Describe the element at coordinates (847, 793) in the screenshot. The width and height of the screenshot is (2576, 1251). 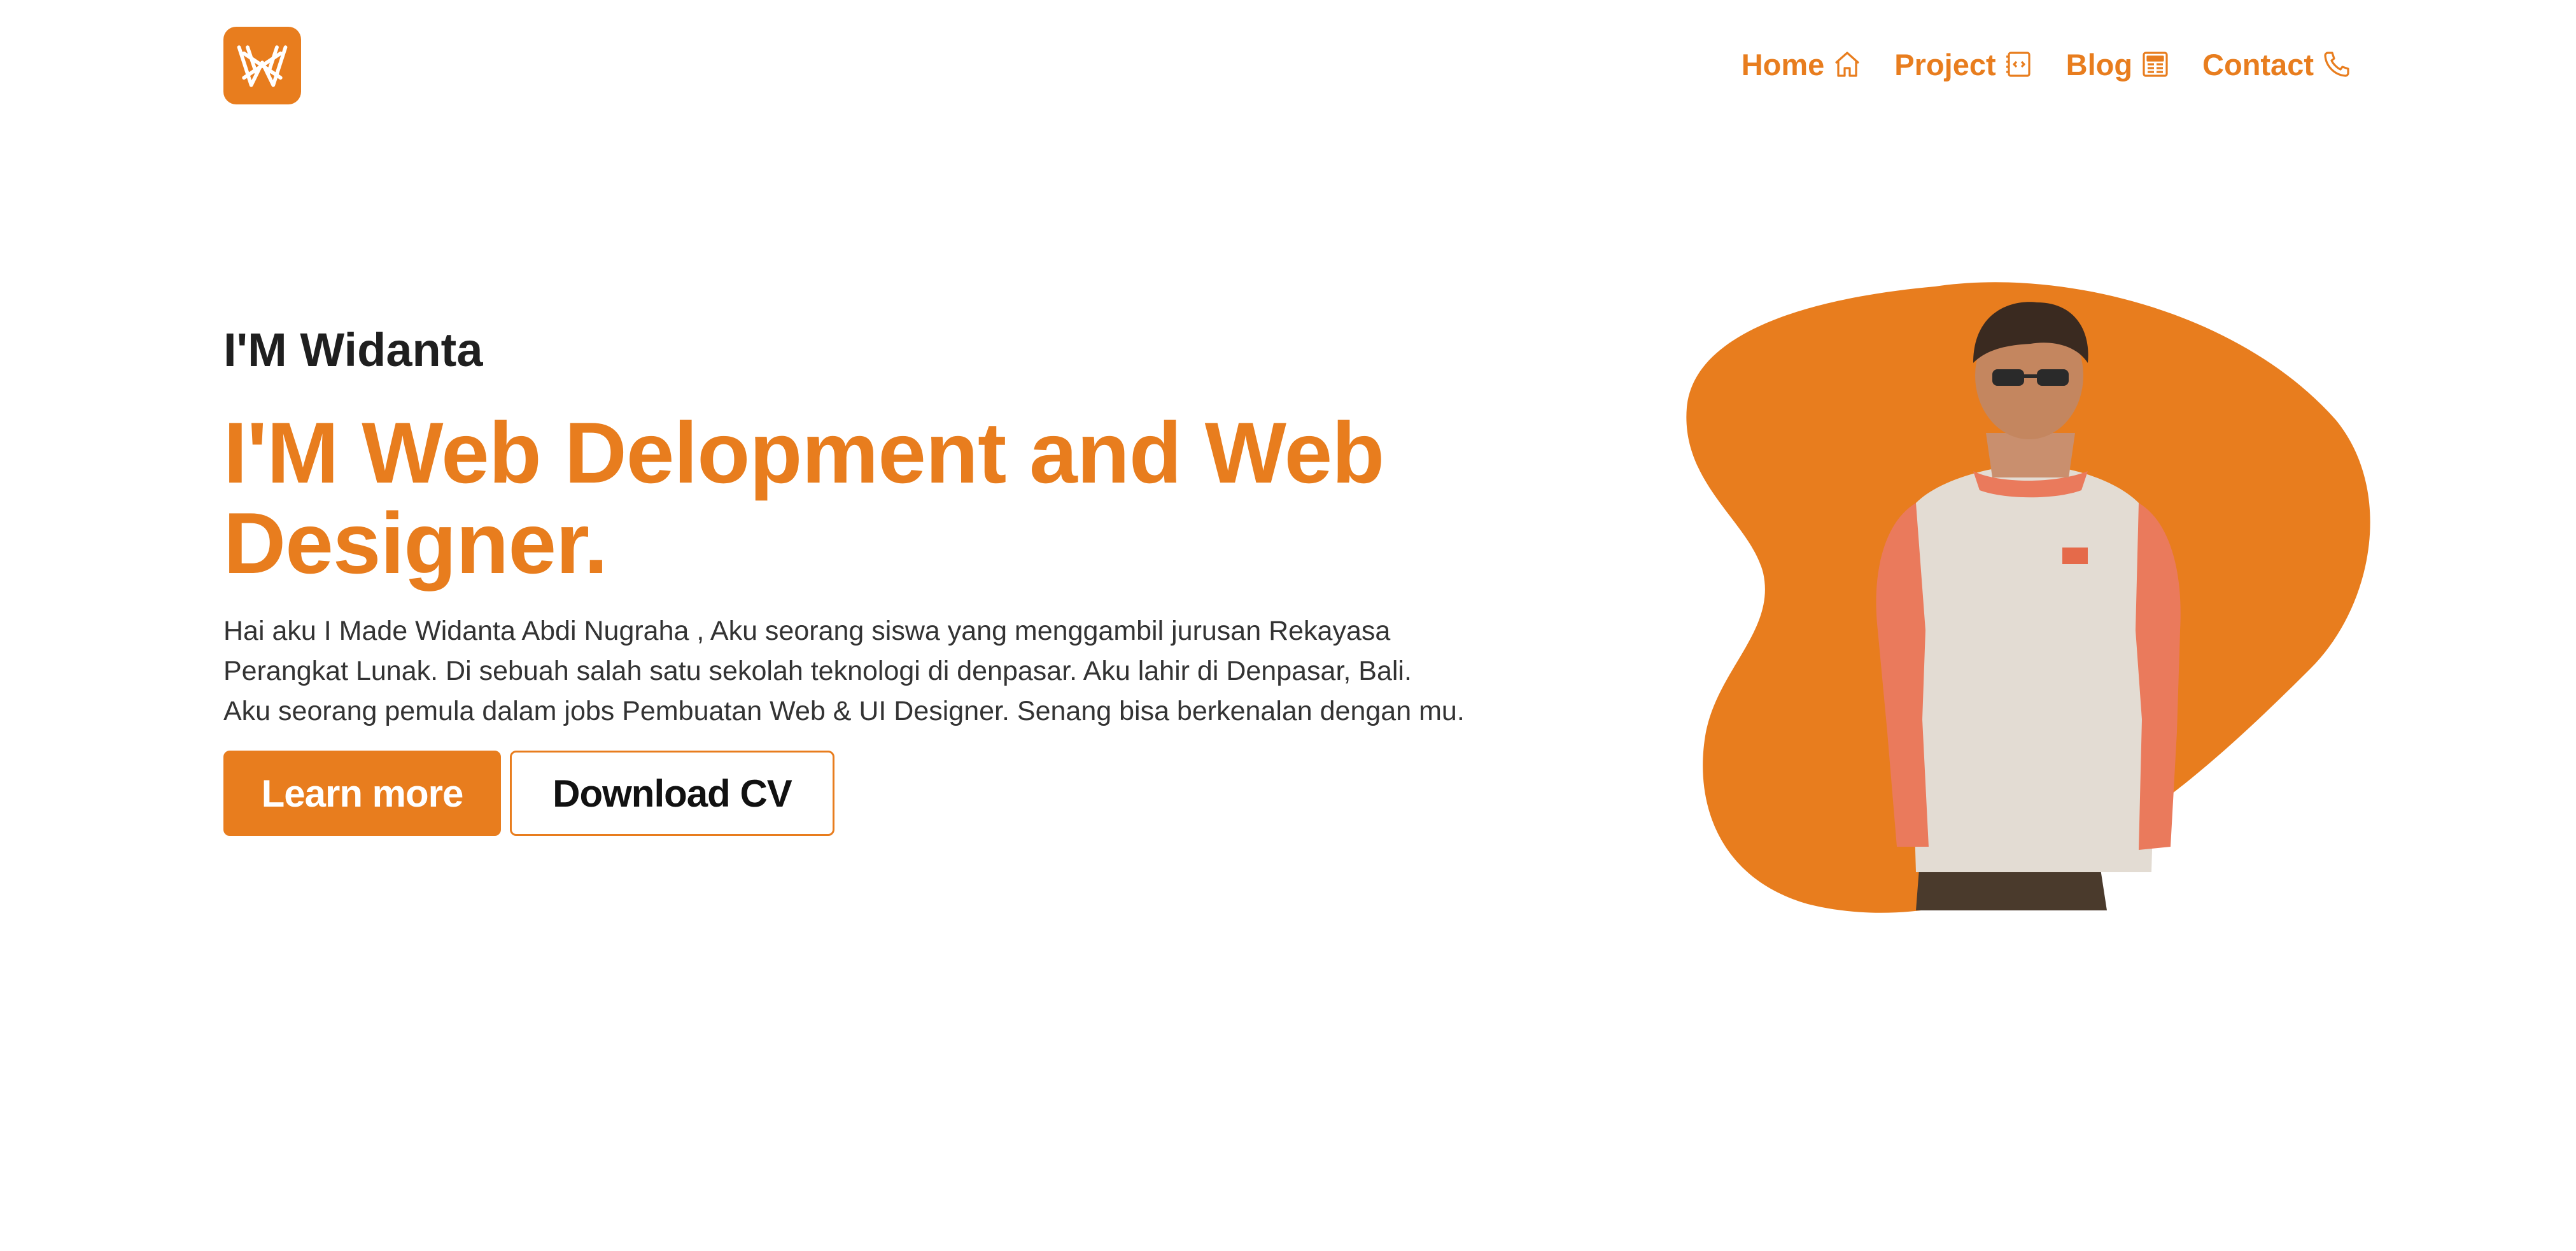
I see `hero-buttons: Learn more Download CV` at that location.